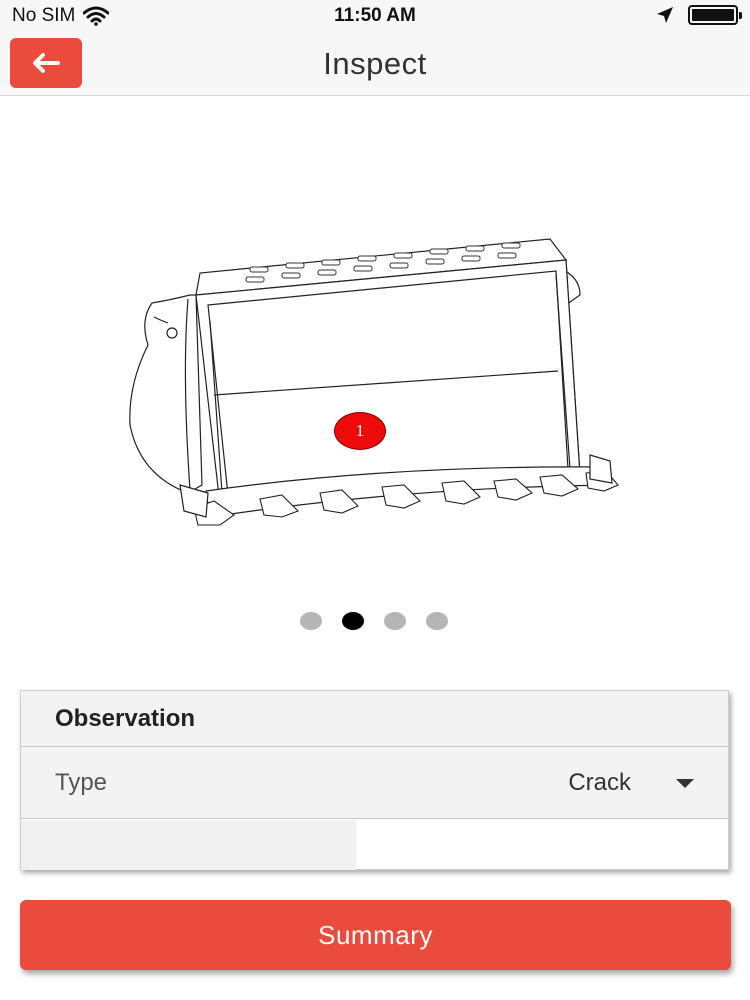 This screenshot has width=750, height=1000. I want to click on summary-button: Summary, so click(375, 935).